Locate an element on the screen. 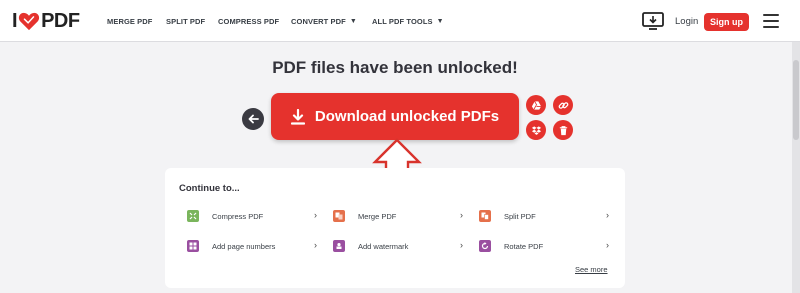 Image resolution: width=800 pixels, height=293 pixels. tool-label: Compress PDF is located at coordinates (238, 216).